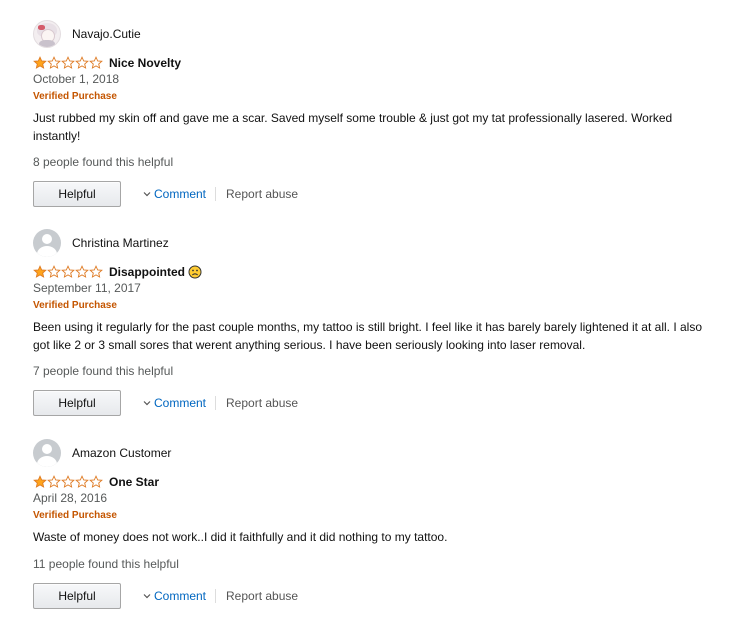 The height and width of the screenshot is (624, 733). Describe the element at coordinates (147, 272) in the screenshot. I see `review-title: Disappointed` at that location.